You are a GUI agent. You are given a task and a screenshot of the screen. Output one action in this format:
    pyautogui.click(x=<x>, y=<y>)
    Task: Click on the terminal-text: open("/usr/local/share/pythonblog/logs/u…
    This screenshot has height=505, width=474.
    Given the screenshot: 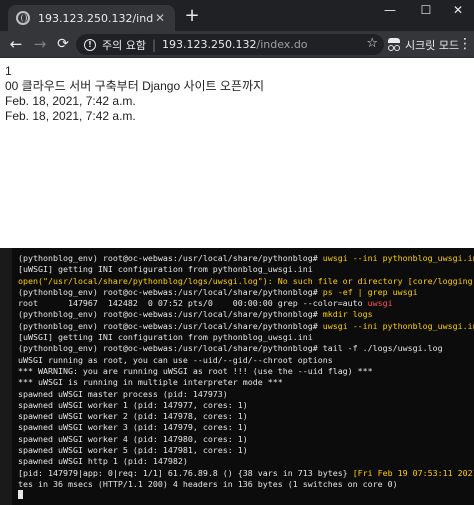 What is the action you would take?
    pyautogui.click(x=246, y=280)
    